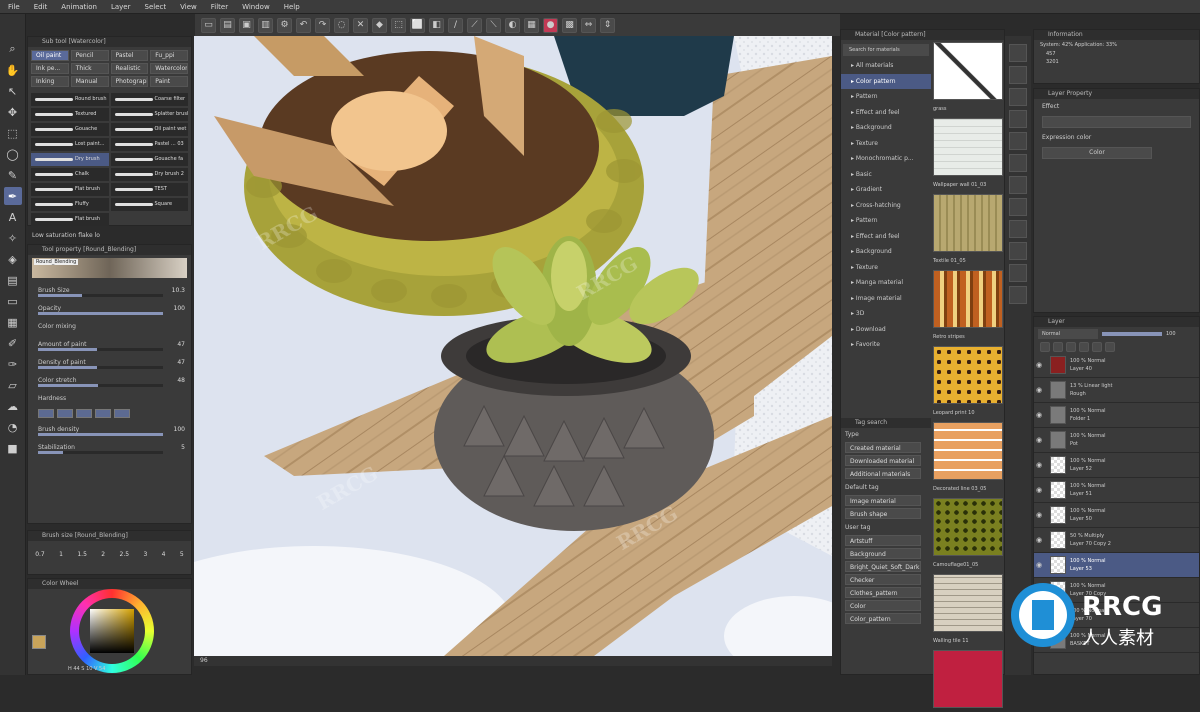 The height and width of the screenshot is (712, 1200). I want to click on move-layer-icon: ✥, so click(13, 112).